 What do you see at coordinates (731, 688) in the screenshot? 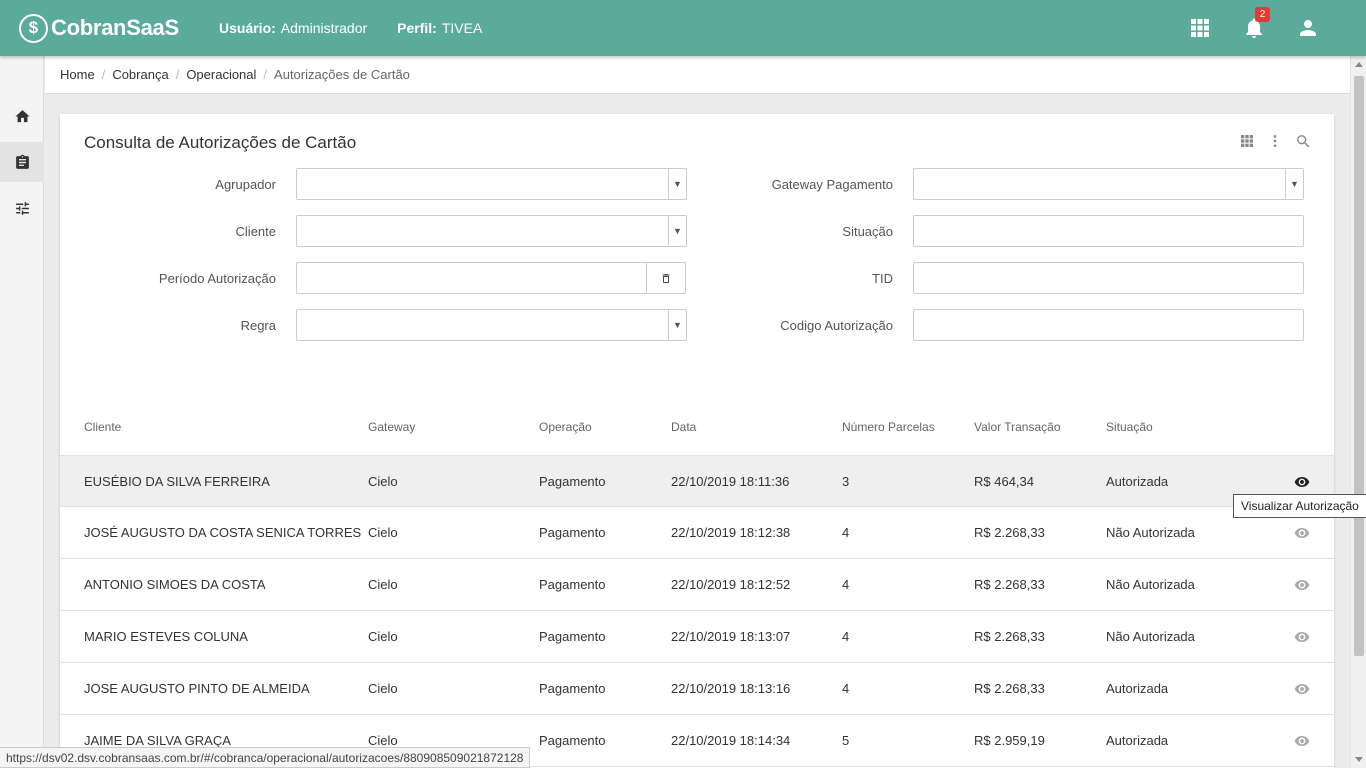
I see `cell-data: 22/10/2019 18:13:16` at bounding box center [731, 688].